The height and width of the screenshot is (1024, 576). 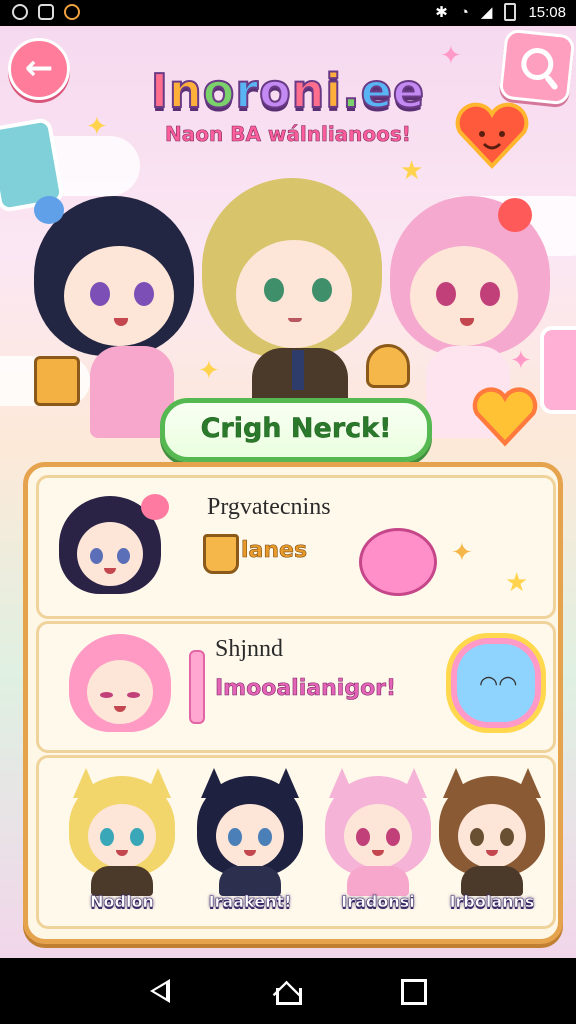 I want to click on bluetooth-icon: ✱, so click(x=441, y=12).